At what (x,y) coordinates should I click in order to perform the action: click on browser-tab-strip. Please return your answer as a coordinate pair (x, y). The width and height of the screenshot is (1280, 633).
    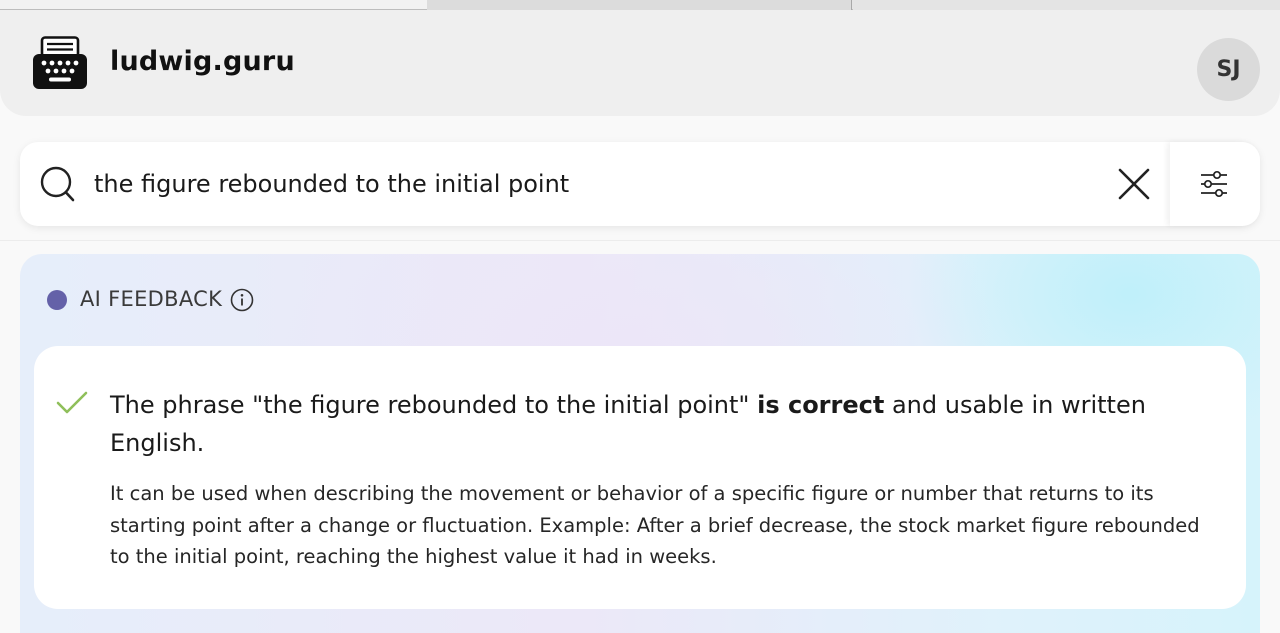
    Looking at the image, I should click on (640, 5).